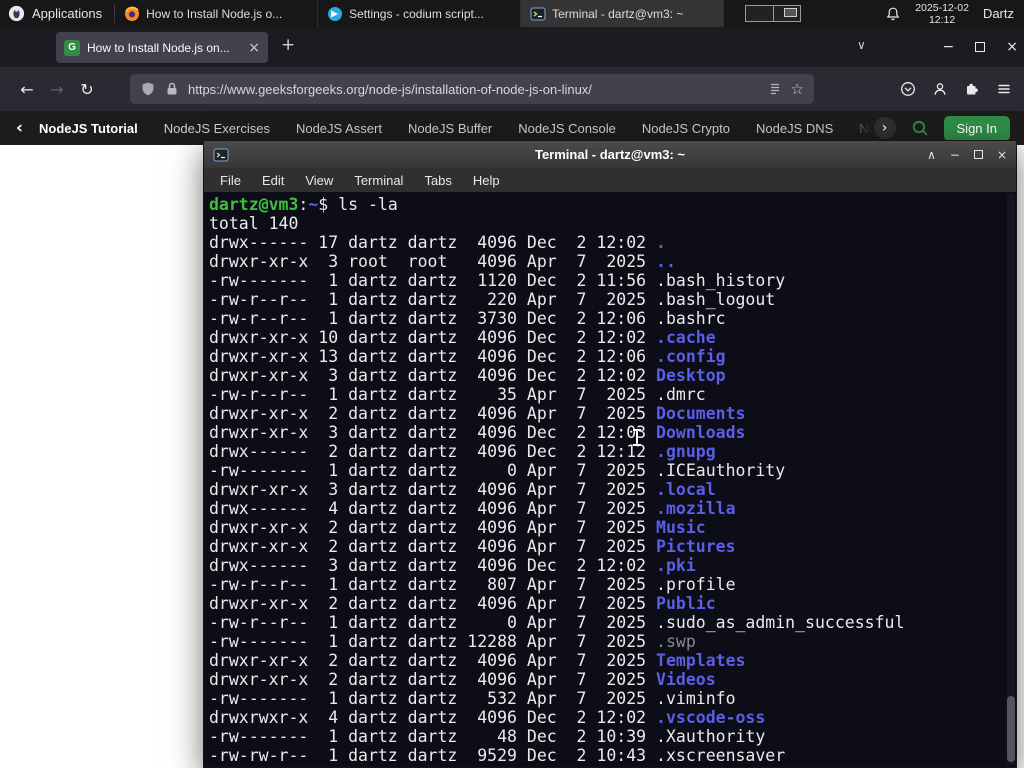 This screenshot has width=1024, height=768. What do you see at coordinates (217, 128) in the screenshot?
I see `nav-item-nodejs-exercises: NodeJS Exercises` at bounding box center [217, 128].